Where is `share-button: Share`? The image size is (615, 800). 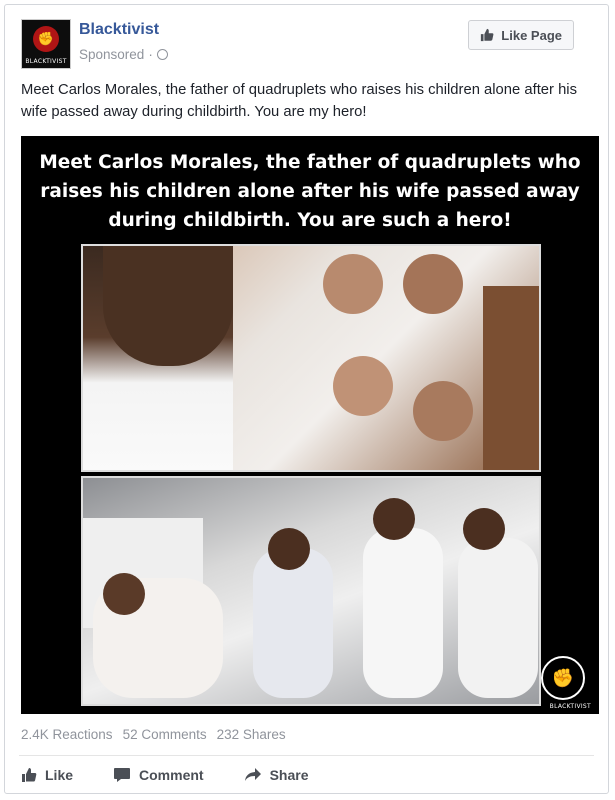
share-button: Share is located at coordinates (276, 775).